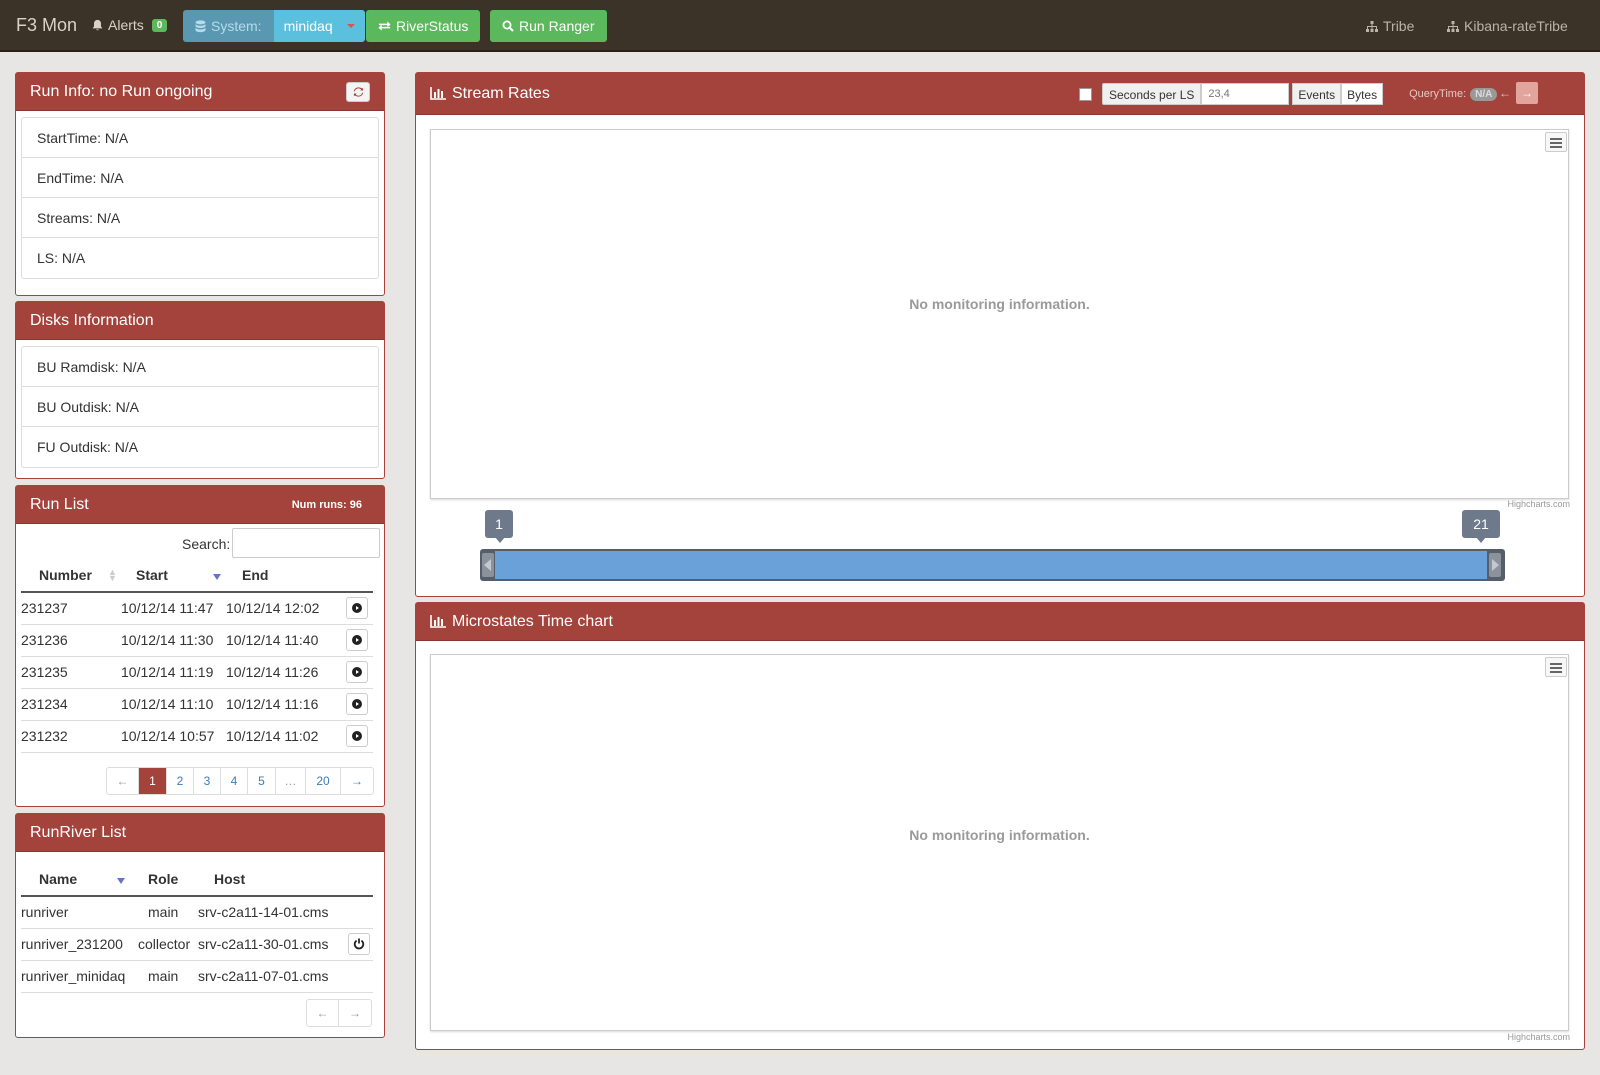  What do you see at coordinates (286, 672) in the screenshot?
I see `run-end-cell: 10/12/14 11:26` at bounding box center [286, 672].